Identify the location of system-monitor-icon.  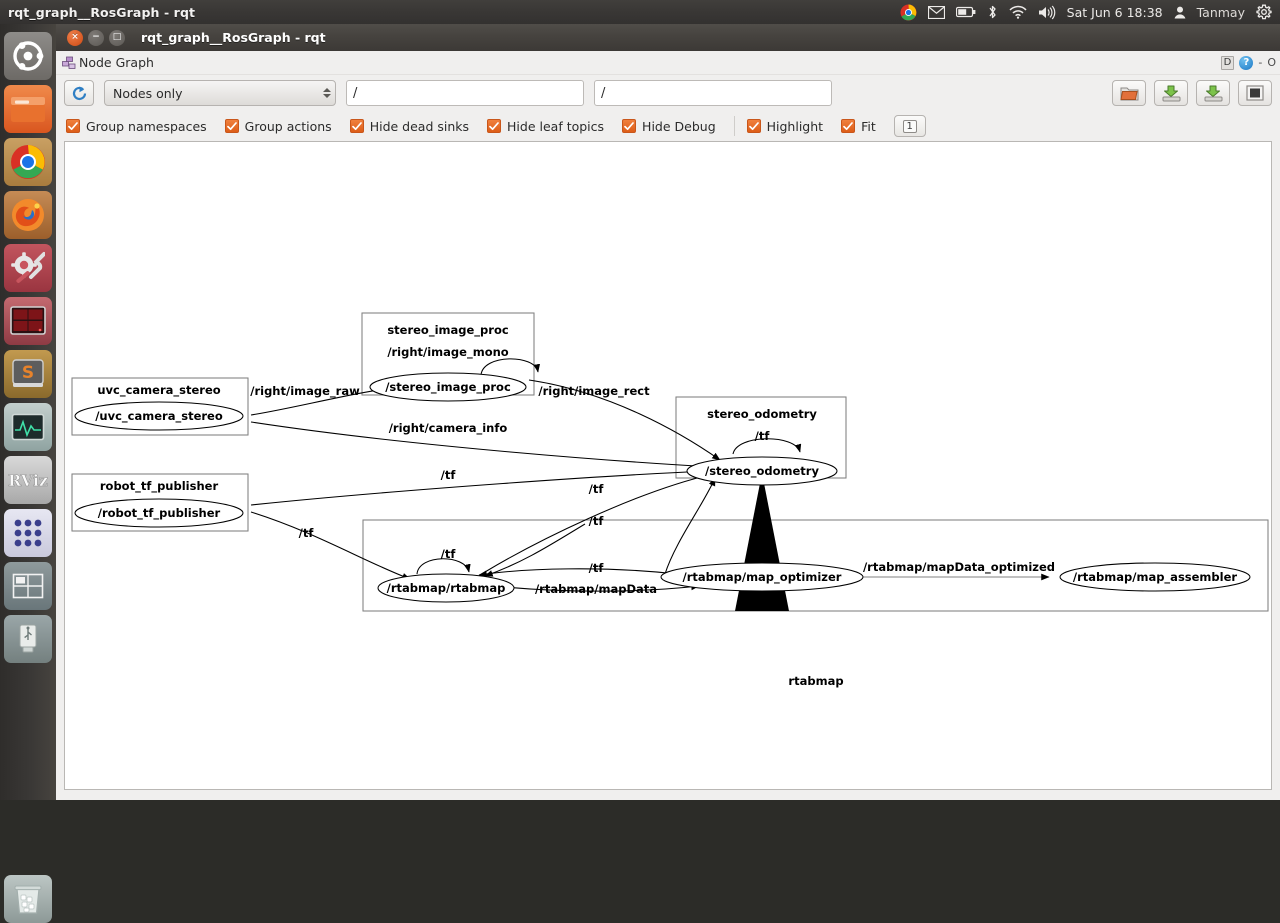
(28, 427).